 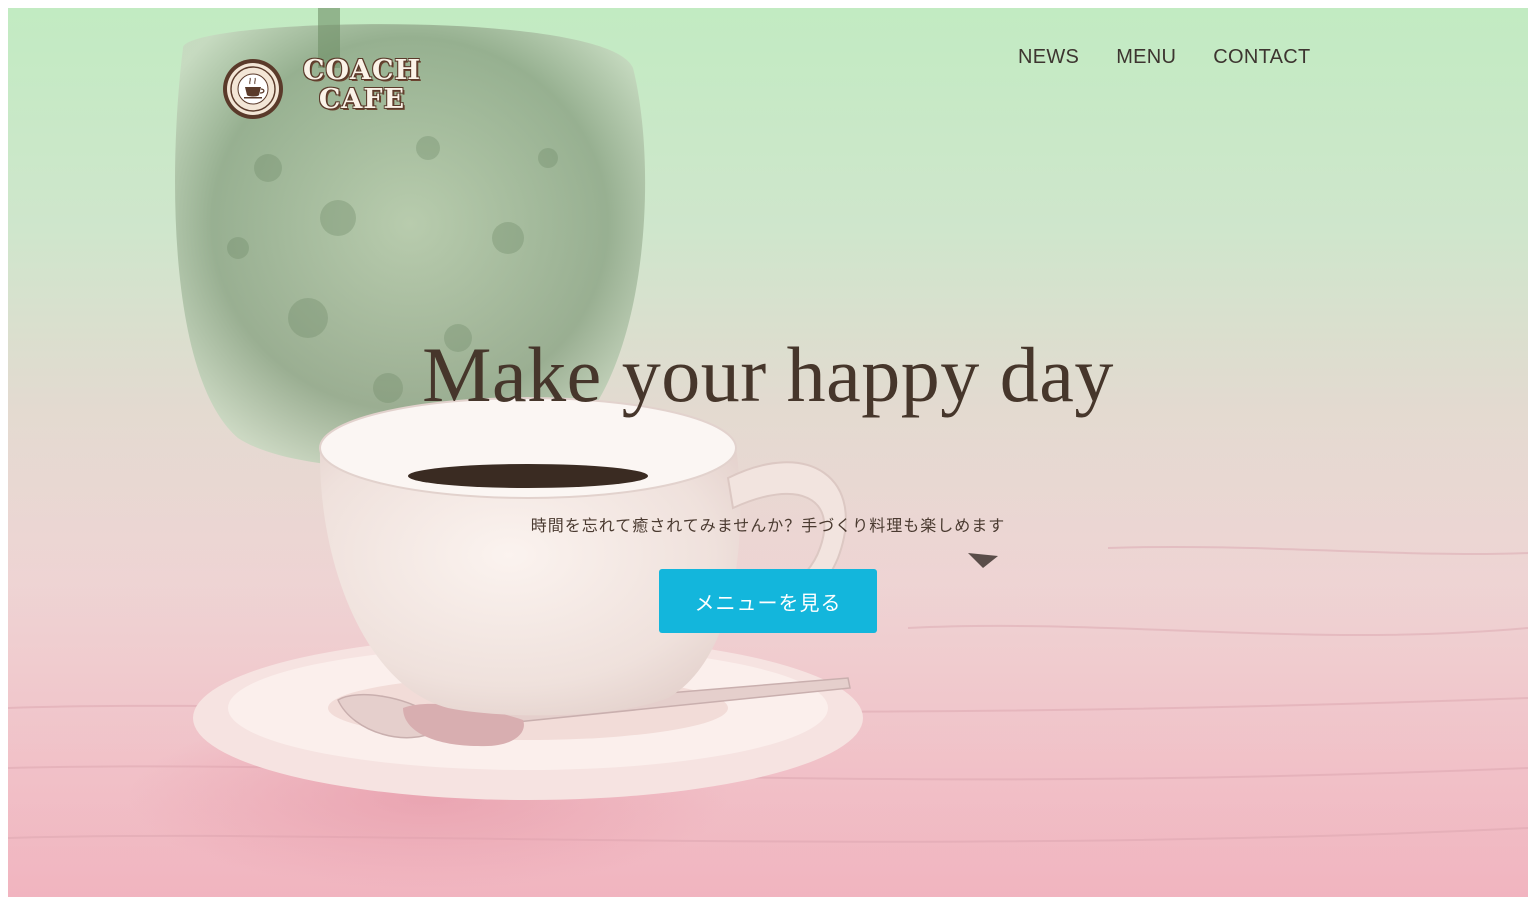 I want to click on logo-wordmark: COACH CAFE, so click(x=362, y=85).